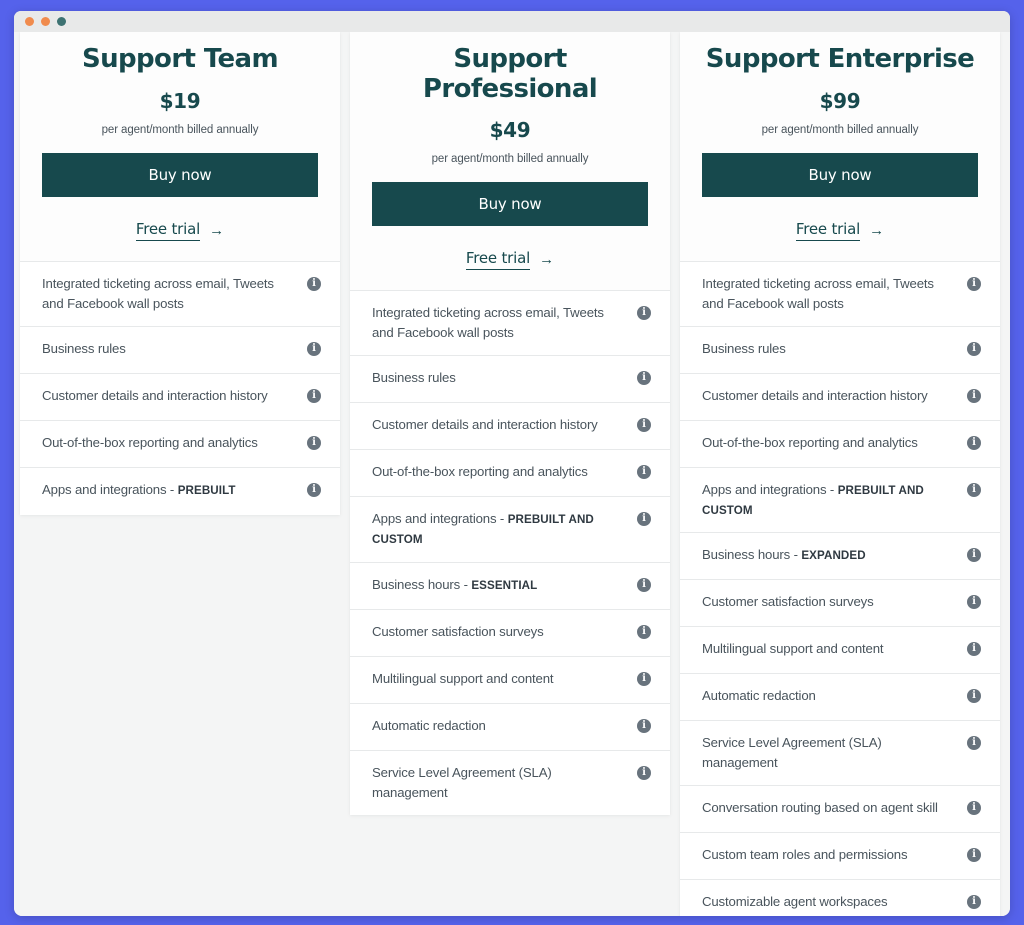  Describe the element at coordinates (169, 490) in the screenshot. I see `feature-label: Apps and integrations - PREBUILT` at that location.